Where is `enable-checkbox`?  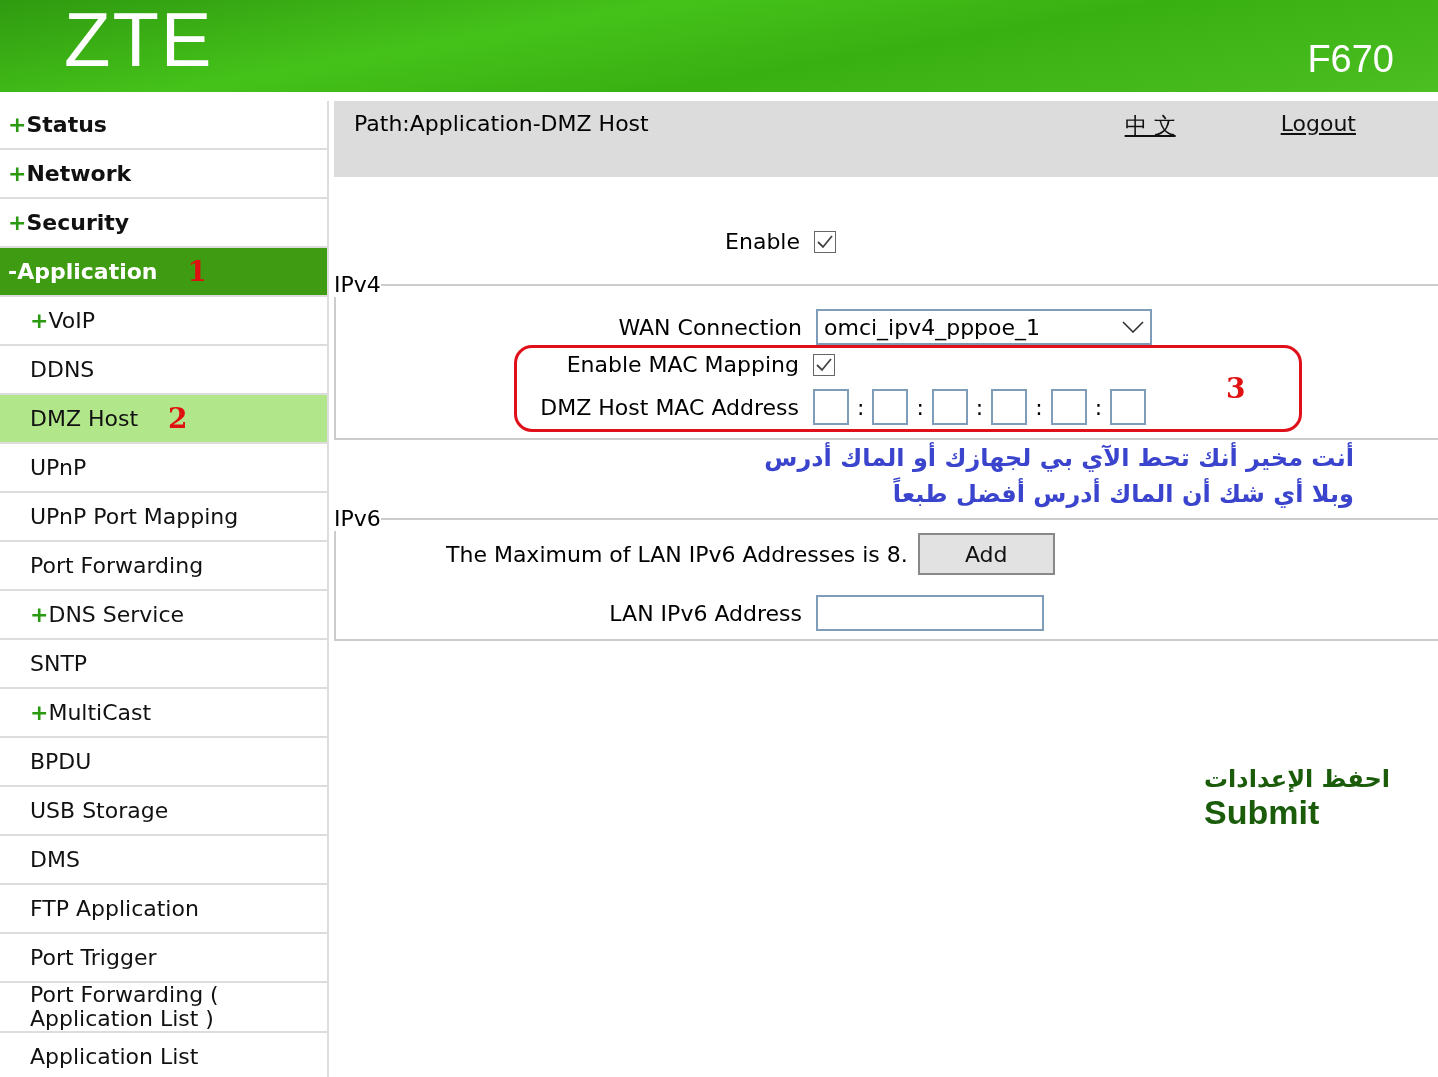
enable-checkbox is located at coordinates (825, 241).